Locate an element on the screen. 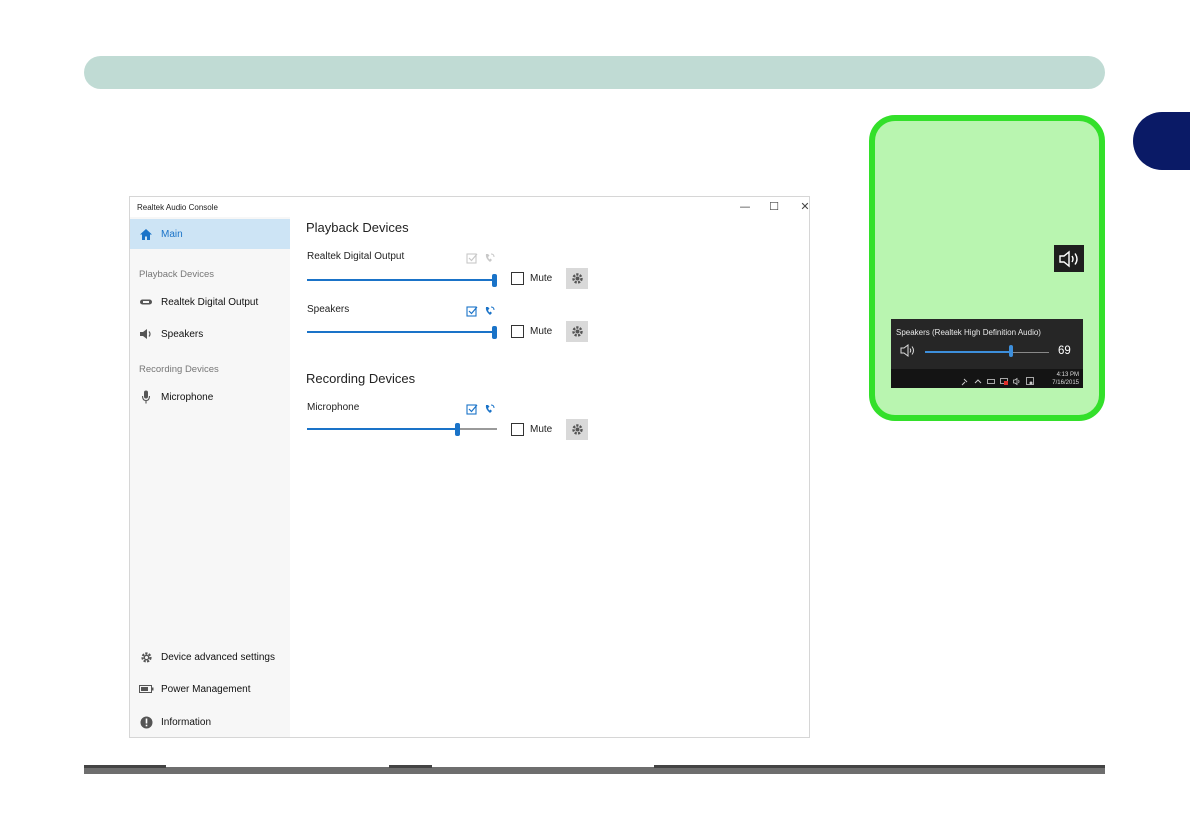 The image size is (1190, 838). playback-devices-heading: Playback Devices is located at coordinates (357, 227).